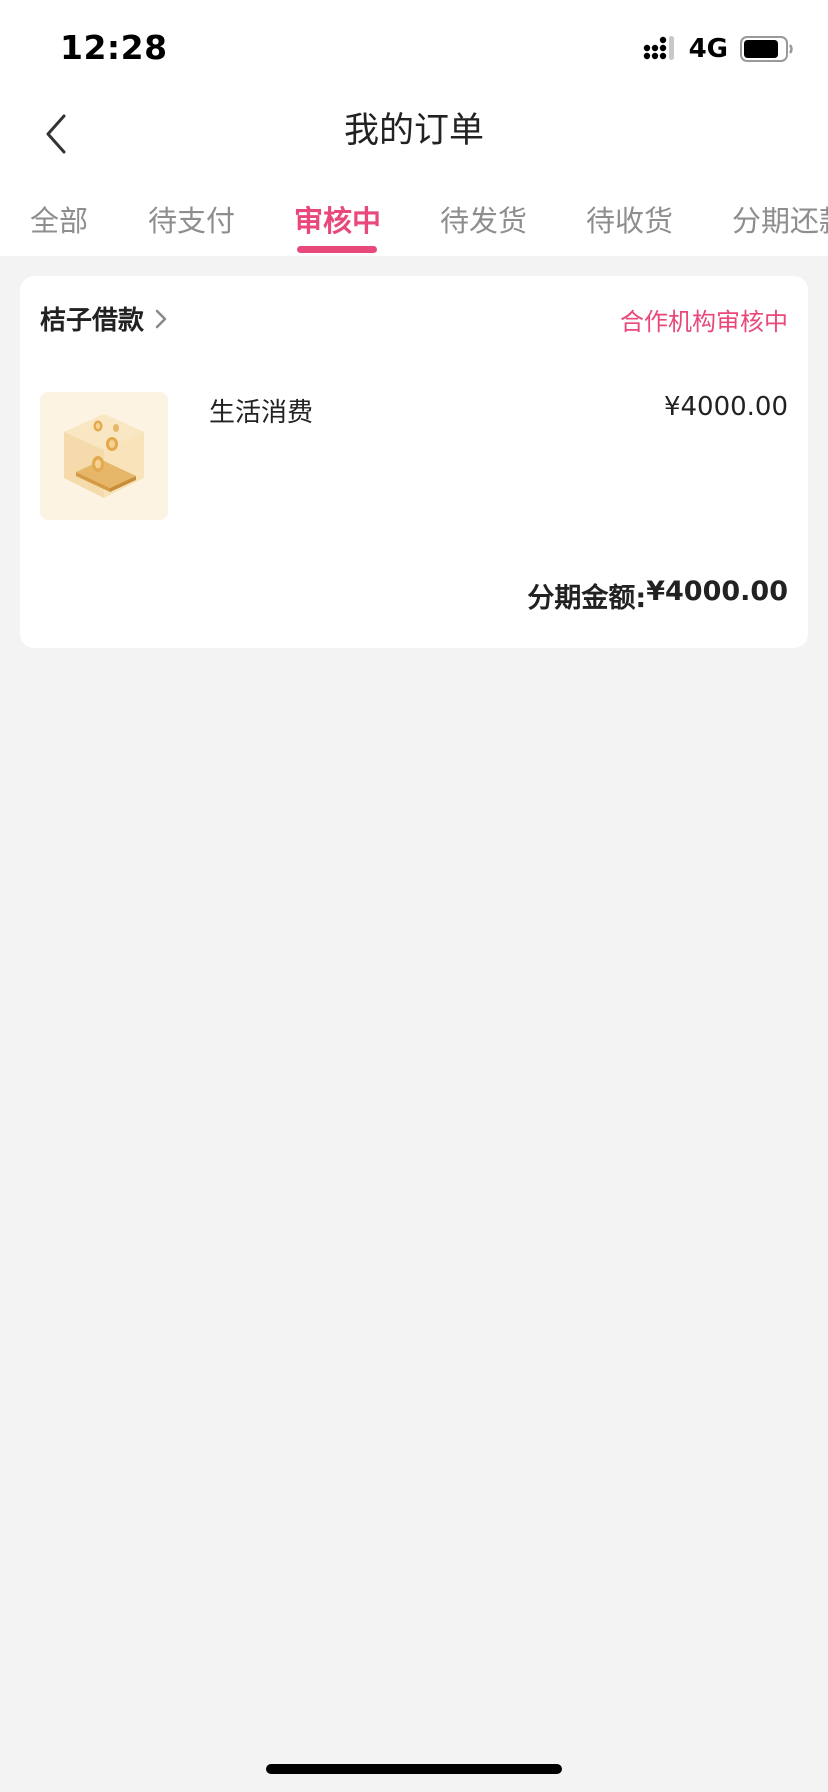 The image size is (828, 1792). Describe the element at coordinates (629, 219) in the screenshot. I see `tab-pending-receipt: 待收货` at that location.